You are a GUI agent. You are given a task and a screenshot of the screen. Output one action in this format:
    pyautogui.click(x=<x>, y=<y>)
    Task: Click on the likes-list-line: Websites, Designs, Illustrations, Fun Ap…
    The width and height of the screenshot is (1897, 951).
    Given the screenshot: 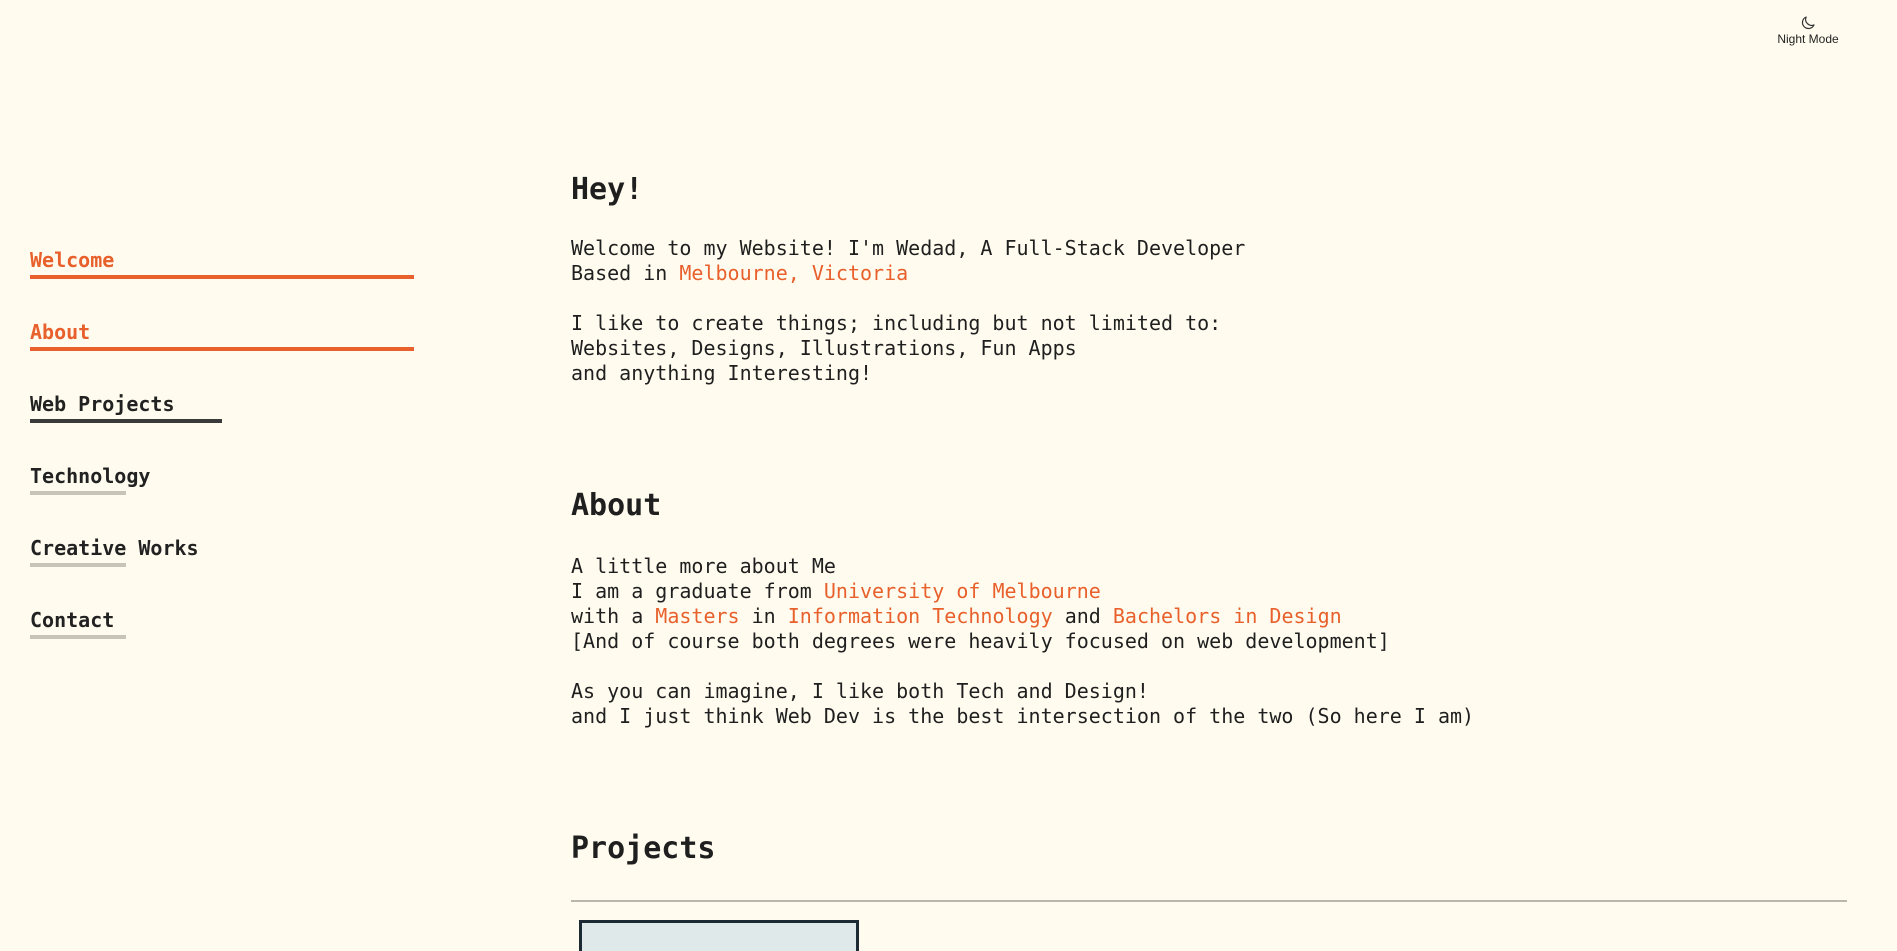 What is the action you would take?
    pyautogui.click(x=824, y=348)
    